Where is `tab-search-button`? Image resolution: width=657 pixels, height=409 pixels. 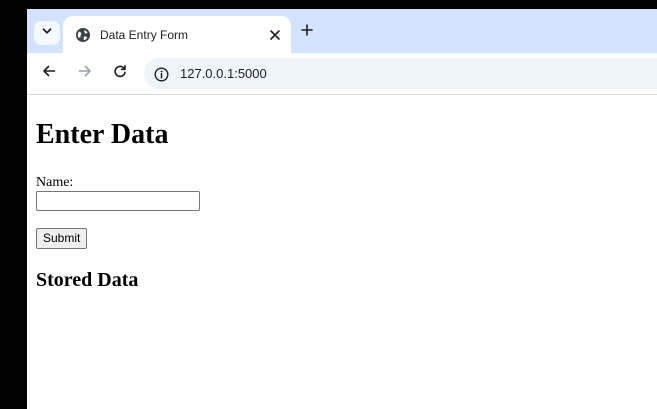
tab-search-button is located at coordinates (47, 33).